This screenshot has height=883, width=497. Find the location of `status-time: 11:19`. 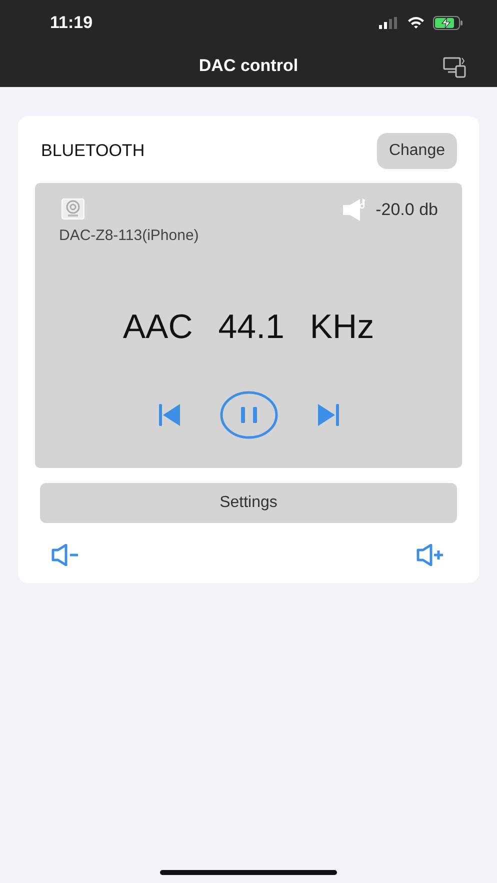

status-time: 11:19 is located at coordinates (71, 23).